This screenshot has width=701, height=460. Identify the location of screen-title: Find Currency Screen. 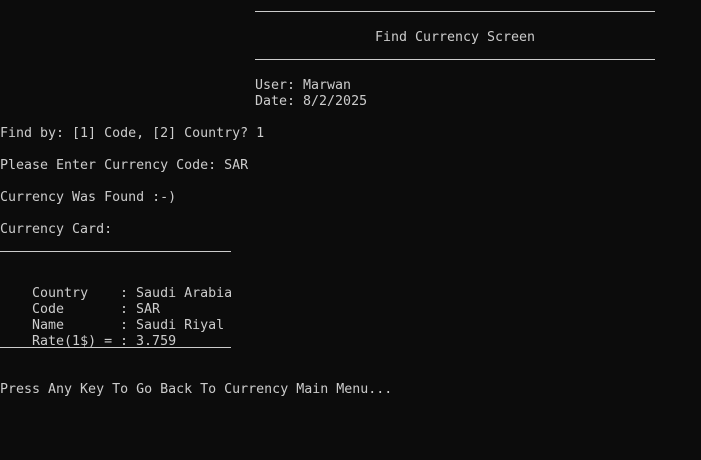
(455, 37).